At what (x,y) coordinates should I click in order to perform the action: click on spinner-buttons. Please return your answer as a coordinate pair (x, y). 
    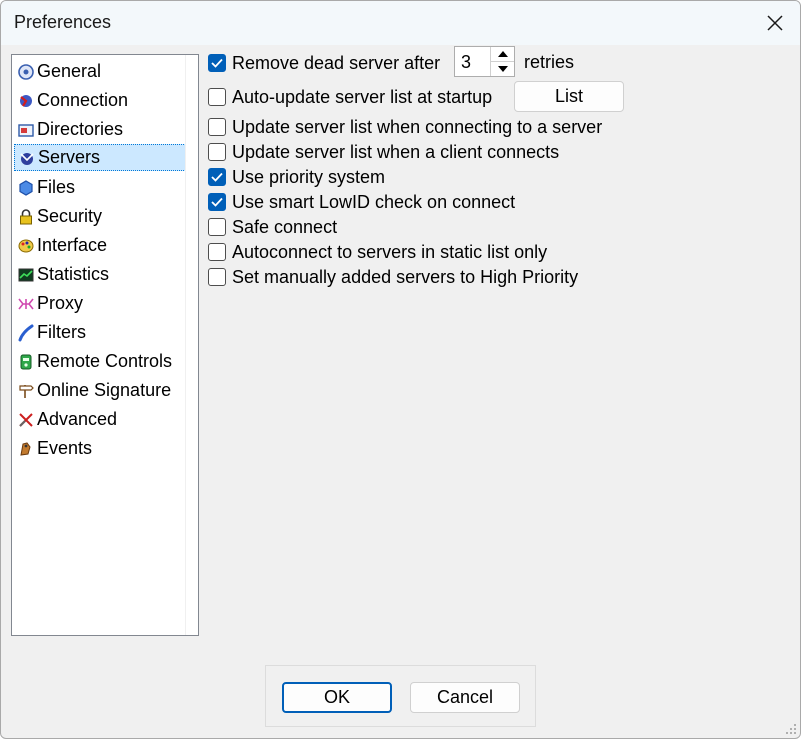
    Looking at the image, I should click on (502, 61).